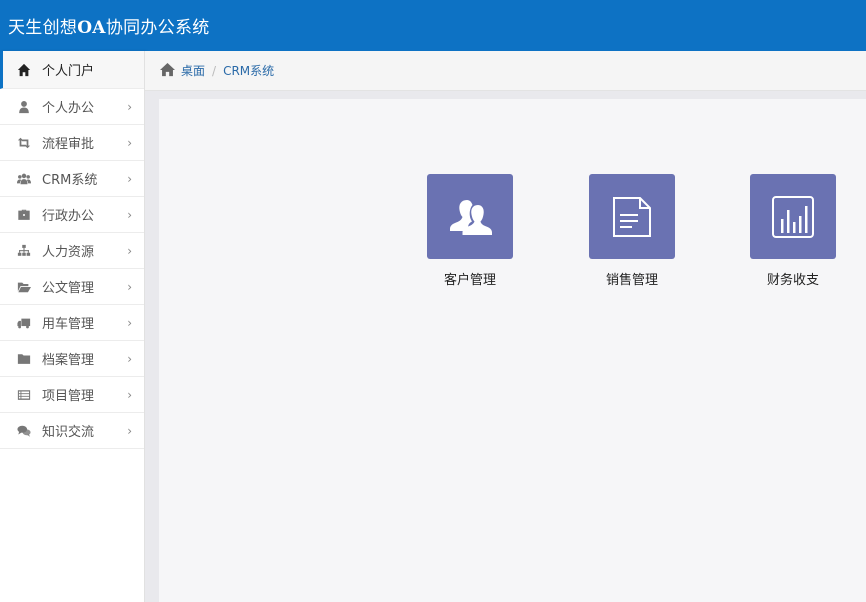  I want to click on comments-icon, so click(24, 431).